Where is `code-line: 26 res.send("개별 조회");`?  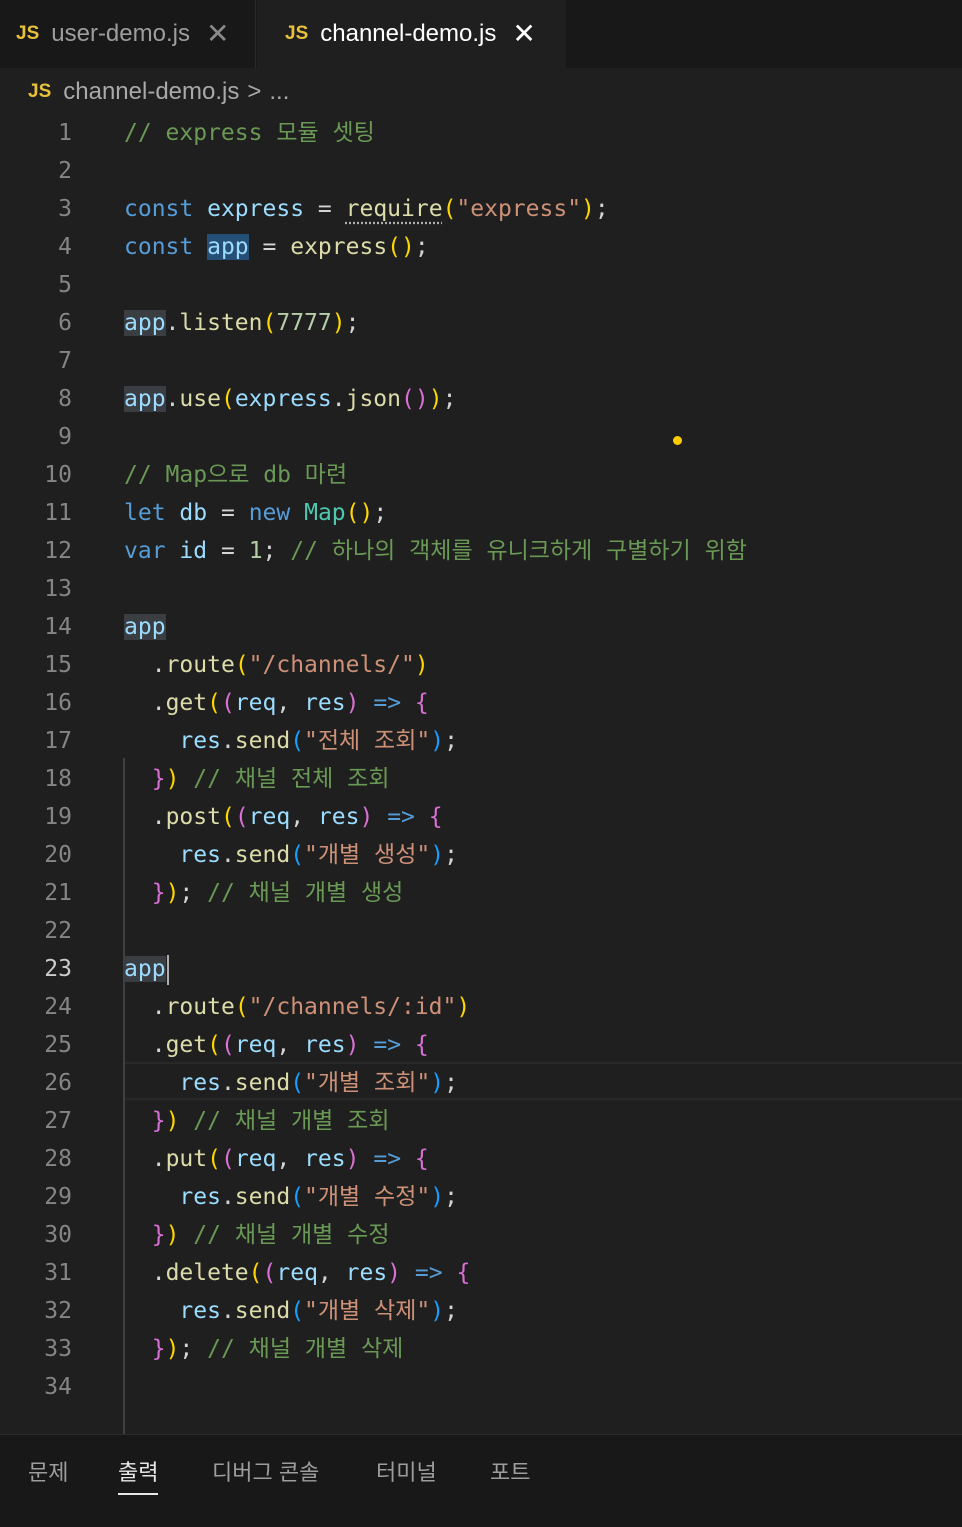
code-line: 26 res.send("개별 조회"); is located at coordinates (481, 1083).